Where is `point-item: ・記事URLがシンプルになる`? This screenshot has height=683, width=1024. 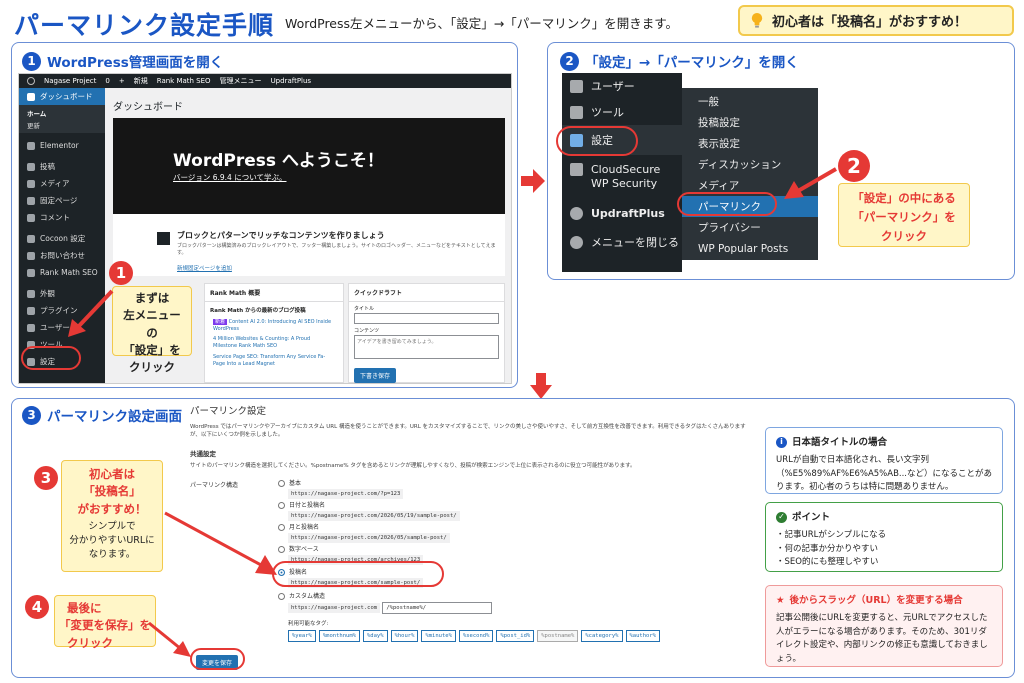
point-item: ・記事URLがシンプルになる is located at coordinates (831, 535).